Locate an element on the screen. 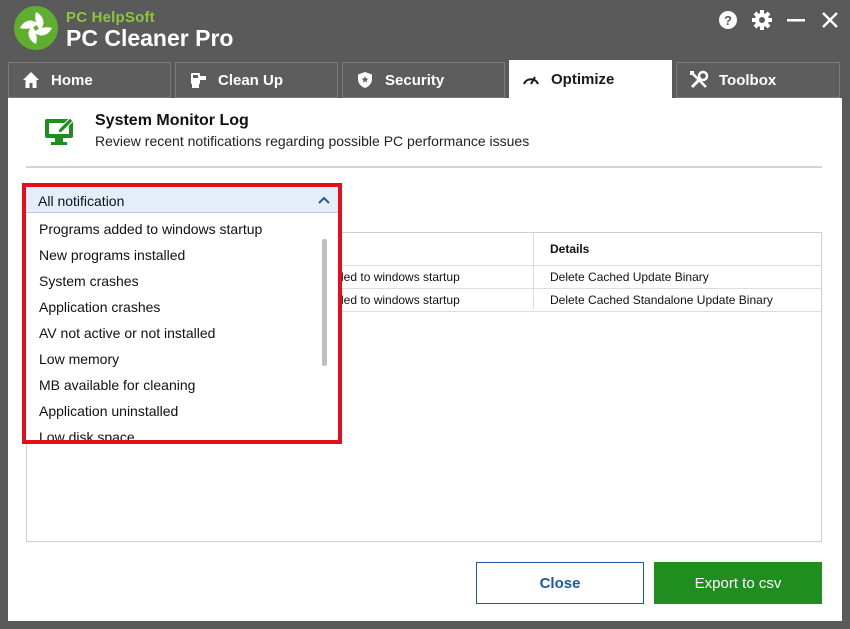  header-divider is located at coordinates (424, 167).